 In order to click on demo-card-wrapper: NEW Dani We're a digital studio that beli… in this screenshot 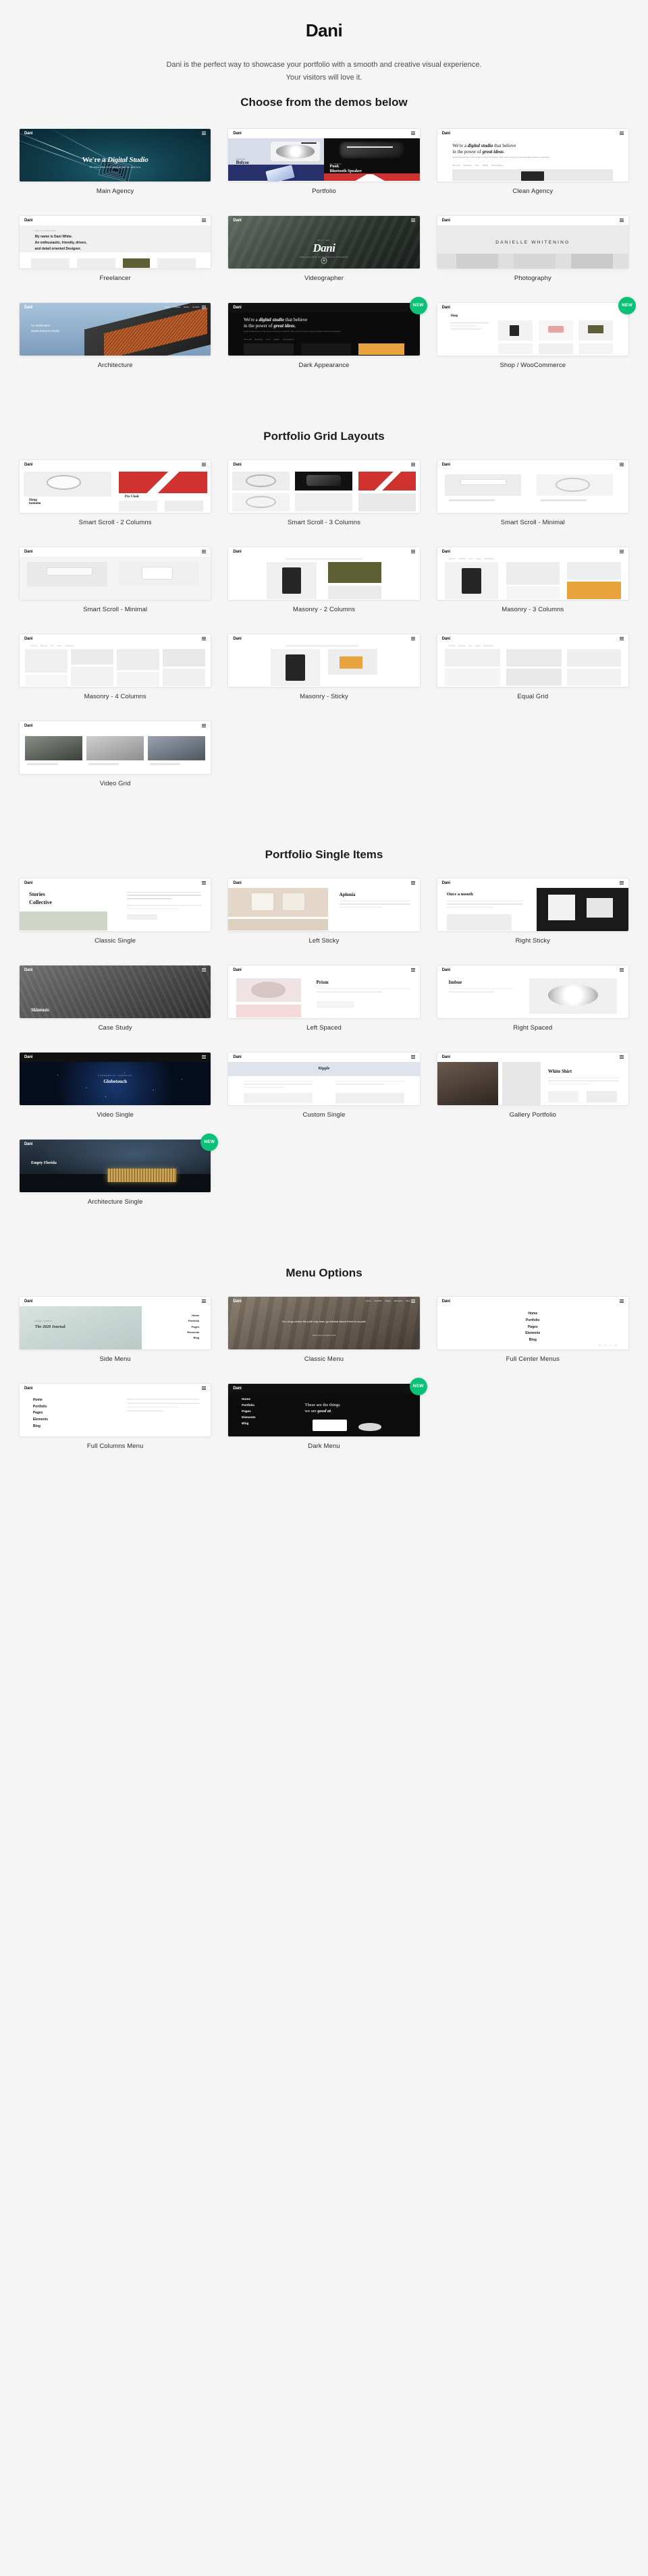, I will do `click(323, 342)`.